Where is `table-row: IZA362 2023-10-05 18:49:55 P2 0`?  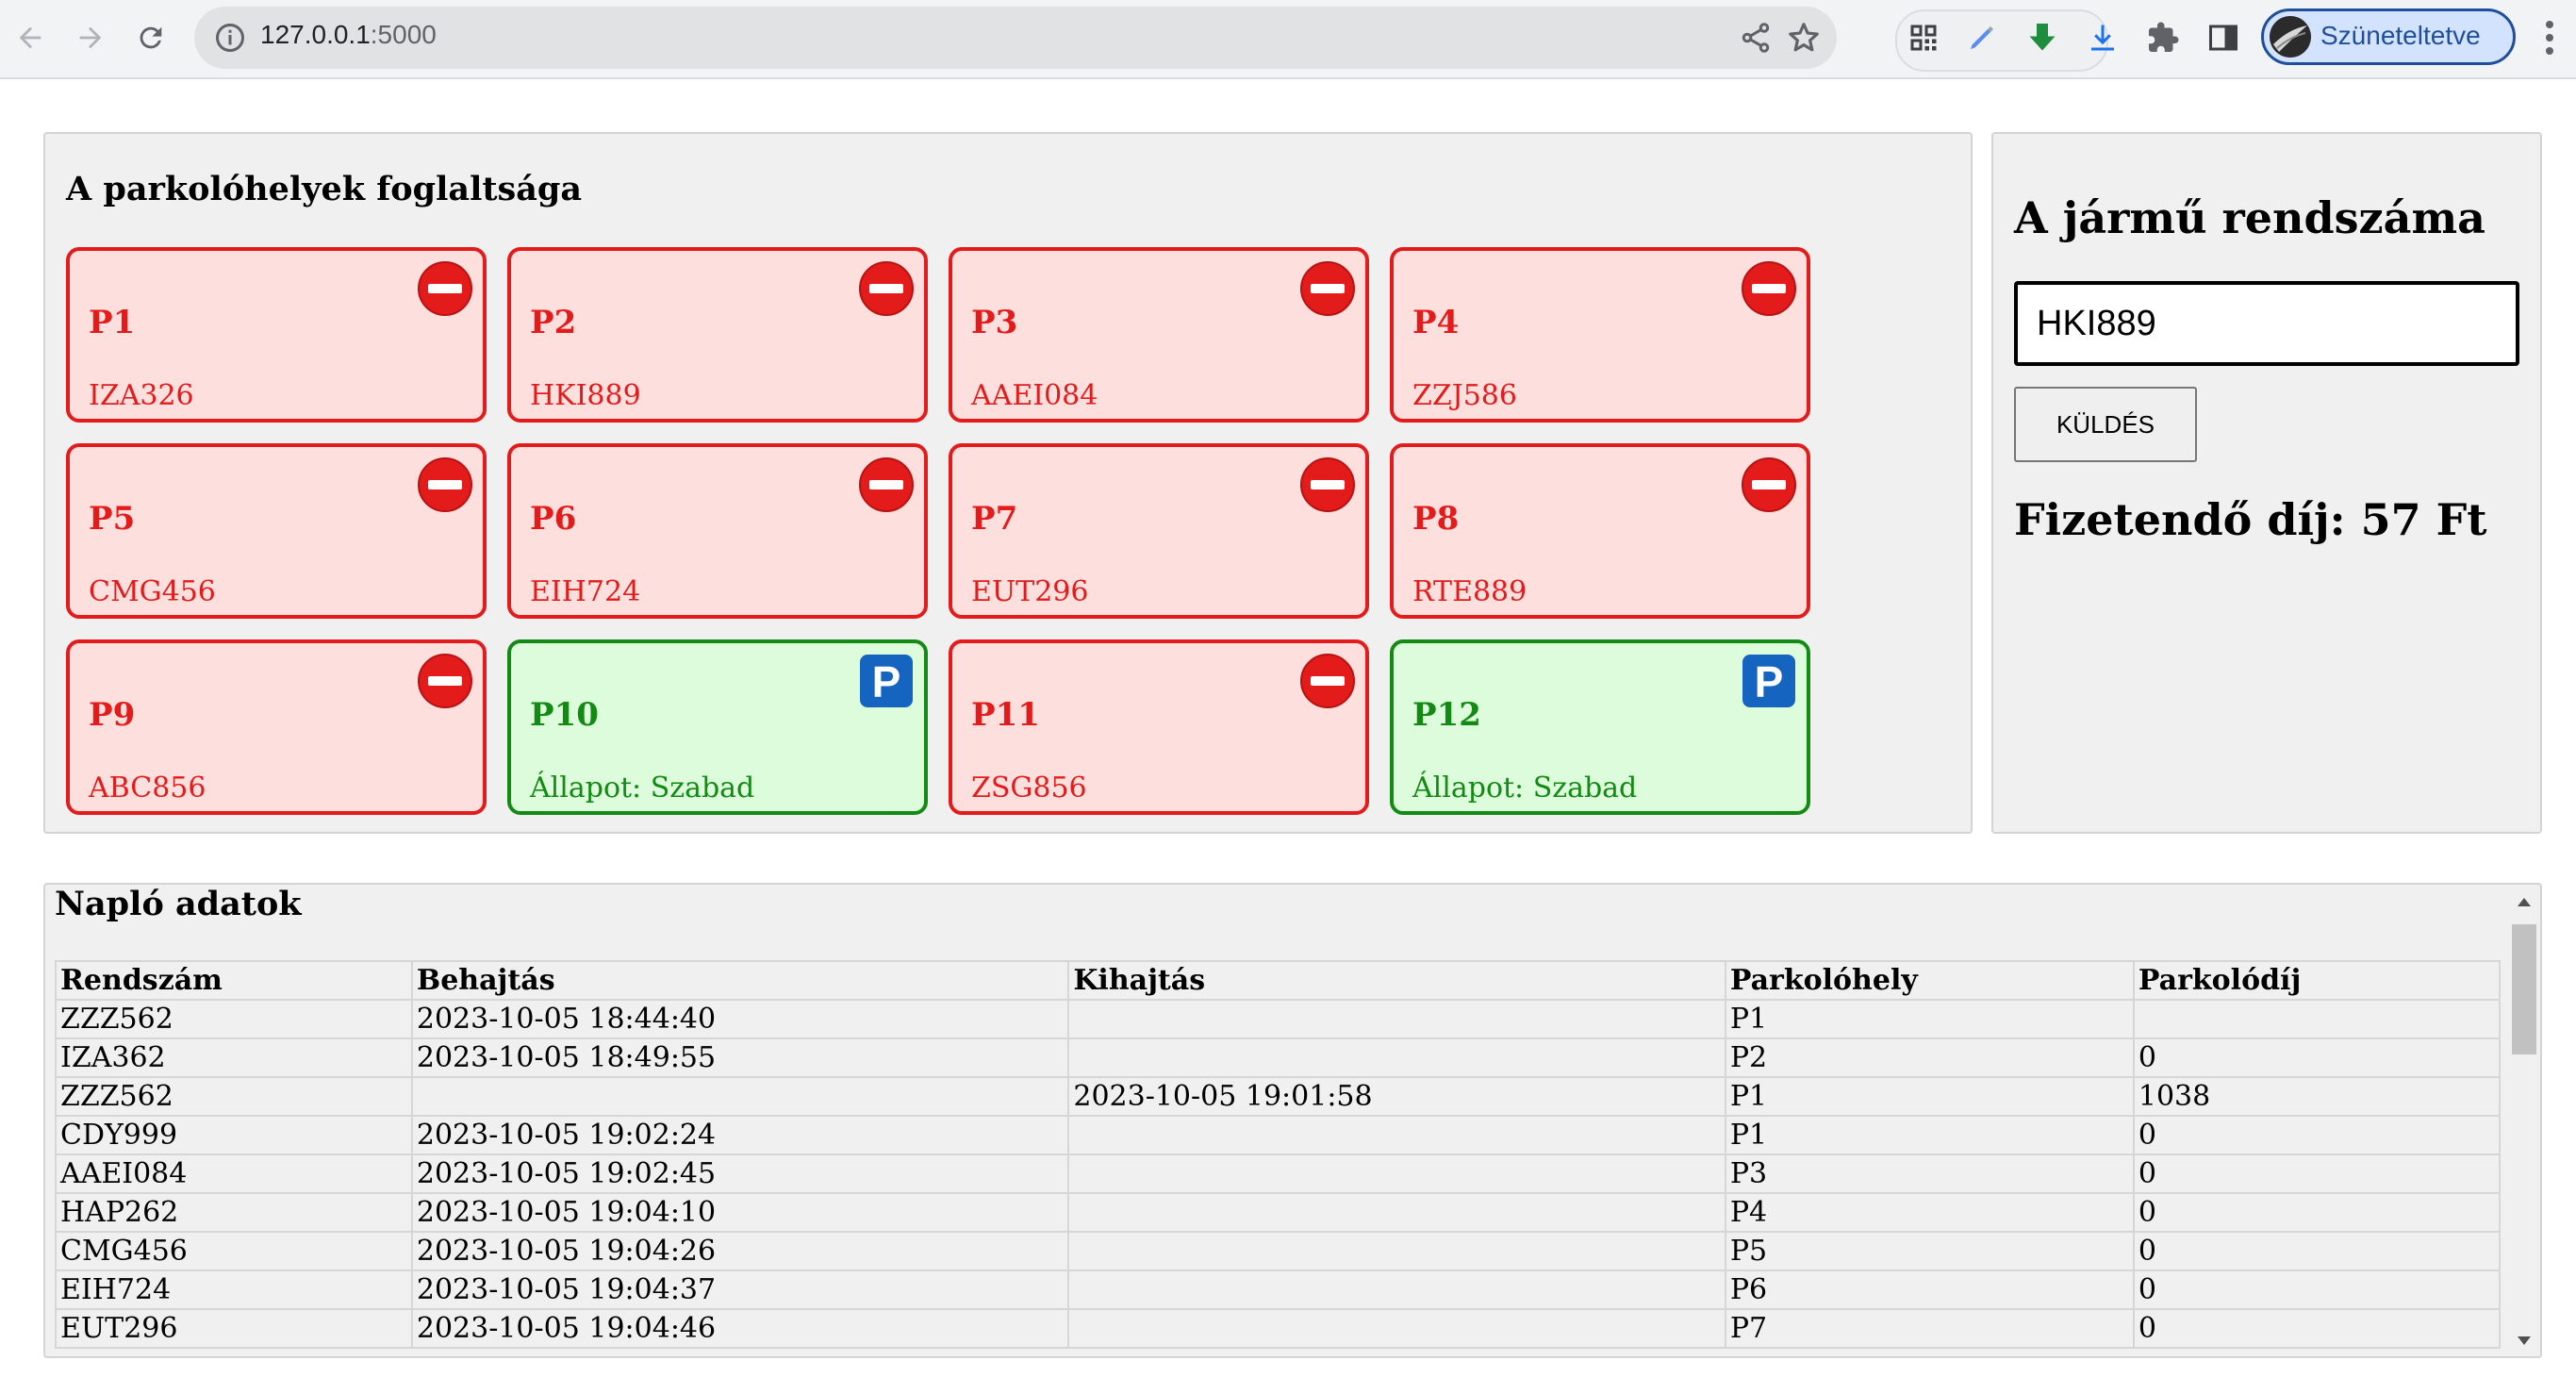
table-row: IZA362 2023-10-05 18:49:55 P2 0 is located at coordinates (1278, 1057).